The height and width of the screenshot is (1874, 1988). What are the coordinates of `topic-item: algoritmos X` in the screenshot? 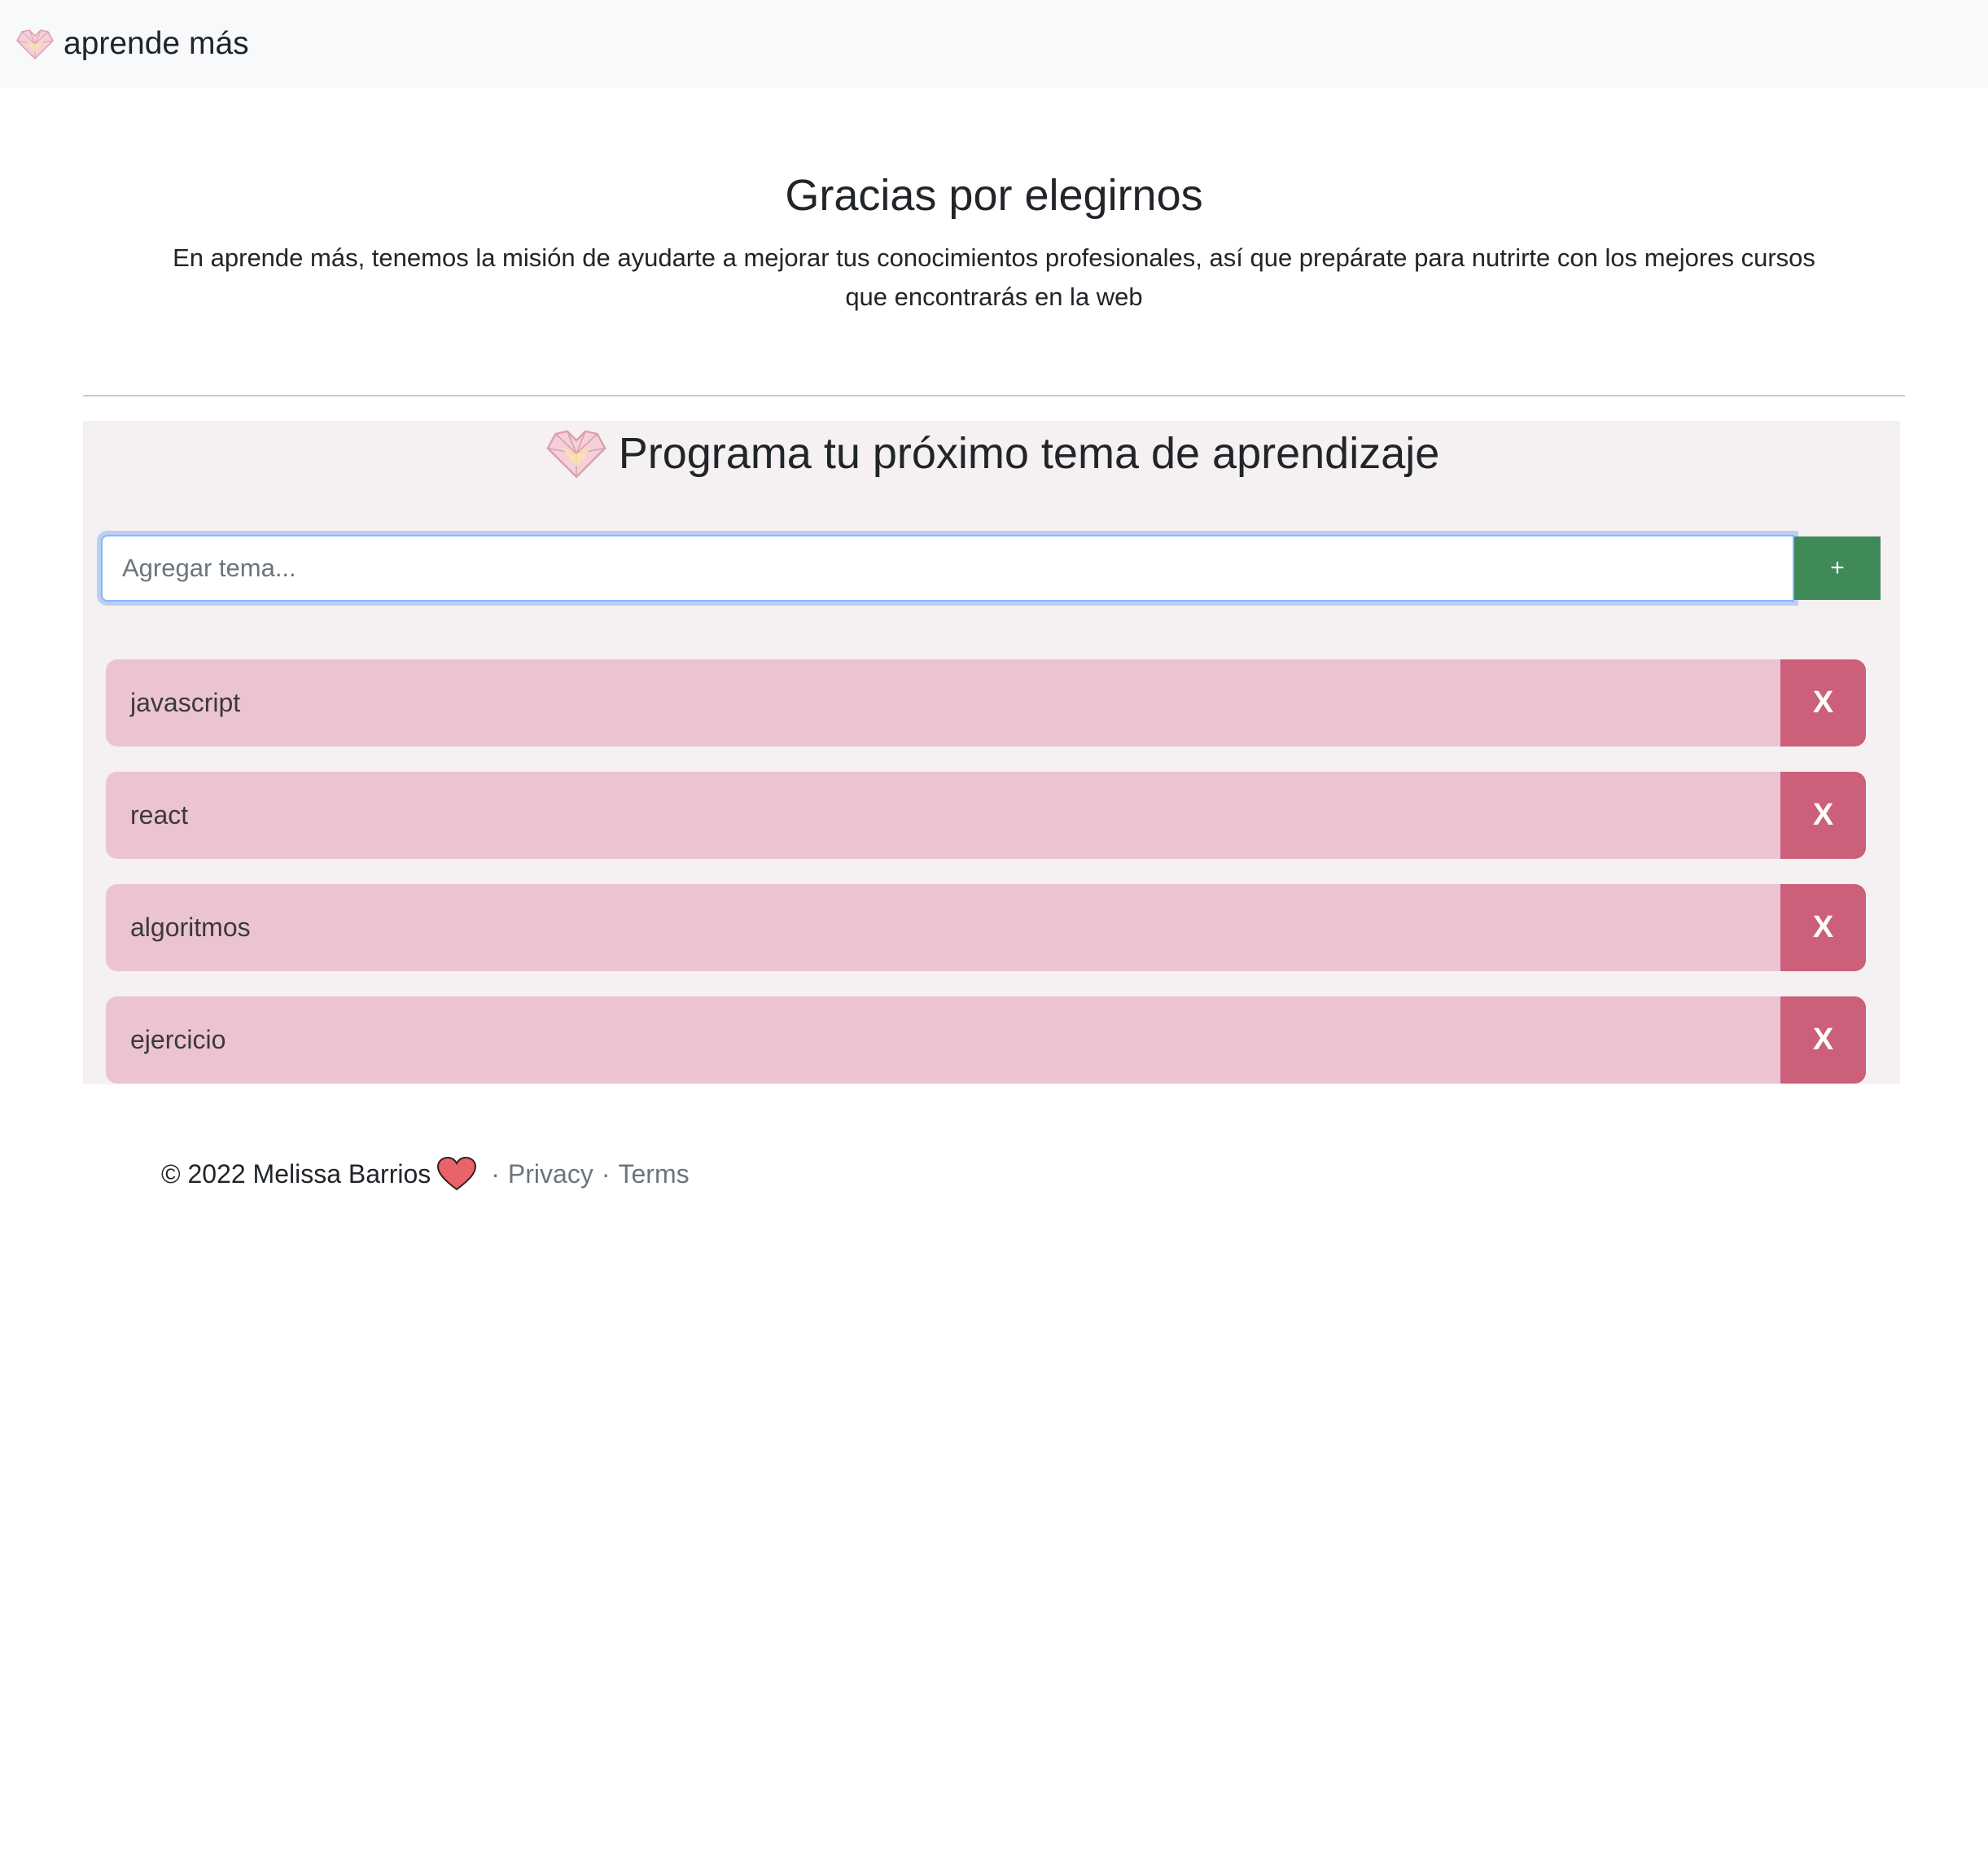 It's located at (986, 927).